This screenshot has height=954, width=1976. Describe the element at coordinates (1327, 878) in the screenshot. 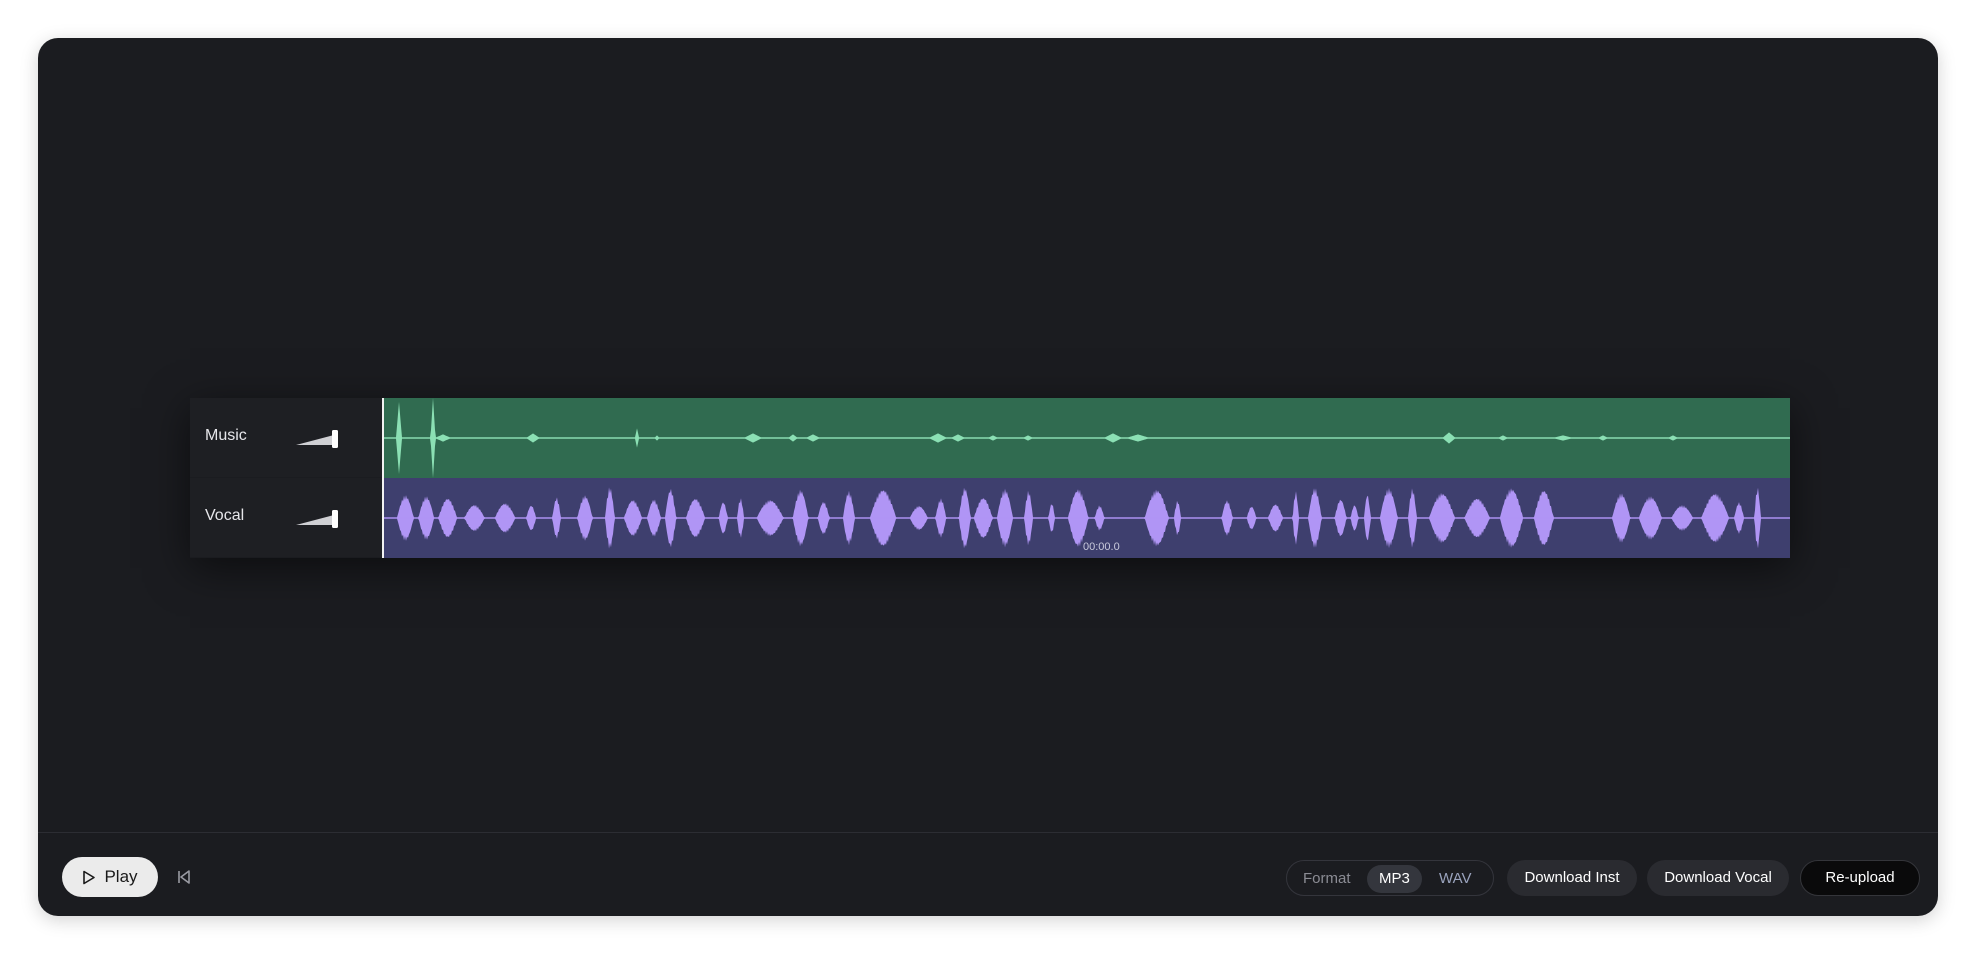

I see `format-label: Format` at that location.